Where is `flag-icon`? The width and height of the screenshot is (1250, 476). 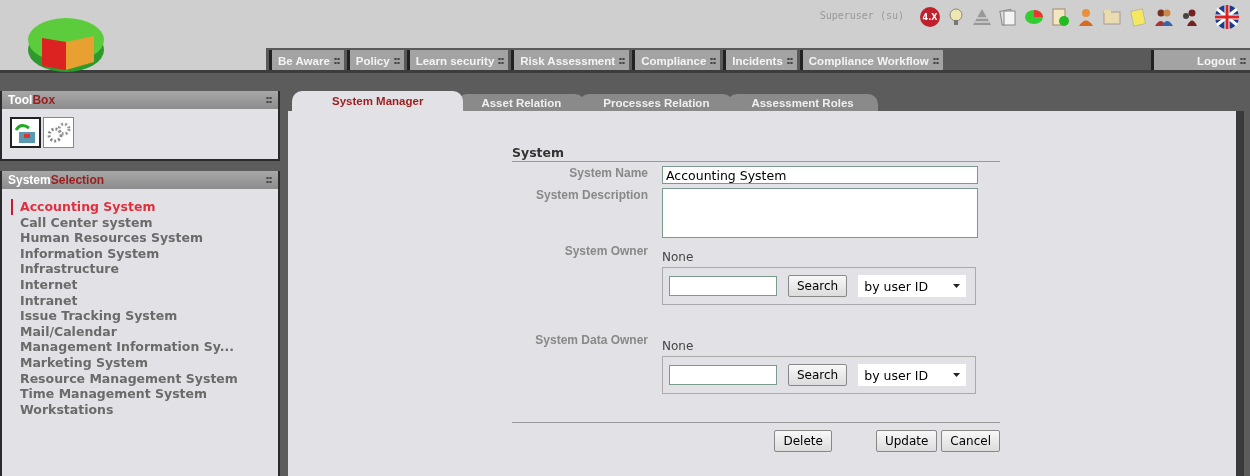 flag-icon is located at coordinates (1227, 17).